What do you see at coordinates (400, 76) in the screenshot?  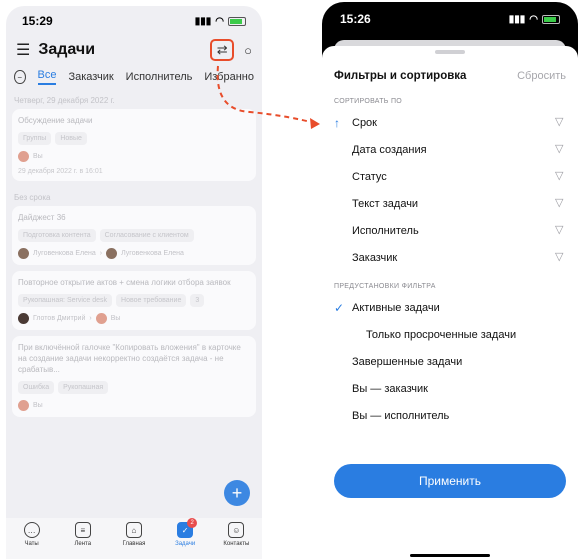 I see `sheet-title: Фильтры и сортировка` at bounding box center [400, 76].